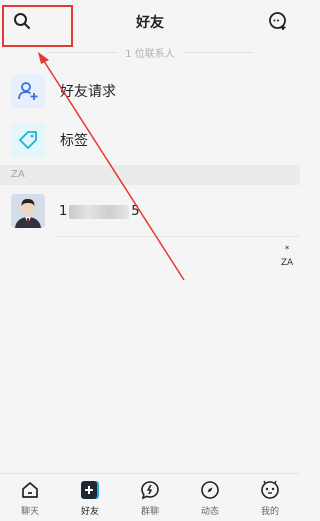 The height and width of the screenshot is (521, 320). Describe the element at coordinates (89, 511) in the screenshot. I see `tab-friends-label: 好友` at that location.